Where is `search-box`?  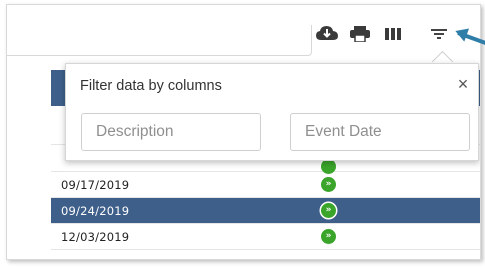 search-box is located at coordinates (159, 40).